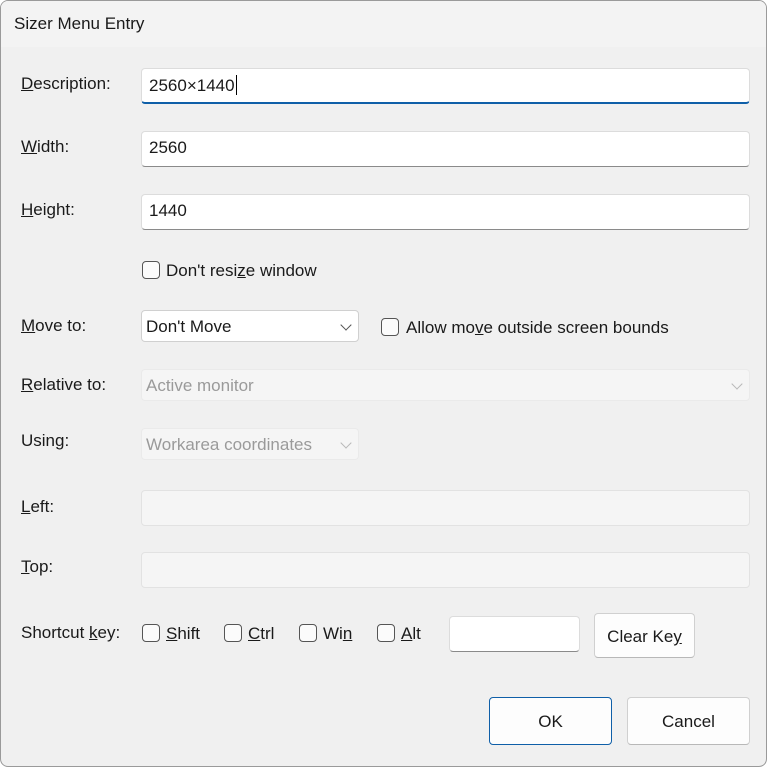  Describe the element at coordinates (241, 271) in the screenshot. I see `dont-resize-label: Don't resize window` at that location.